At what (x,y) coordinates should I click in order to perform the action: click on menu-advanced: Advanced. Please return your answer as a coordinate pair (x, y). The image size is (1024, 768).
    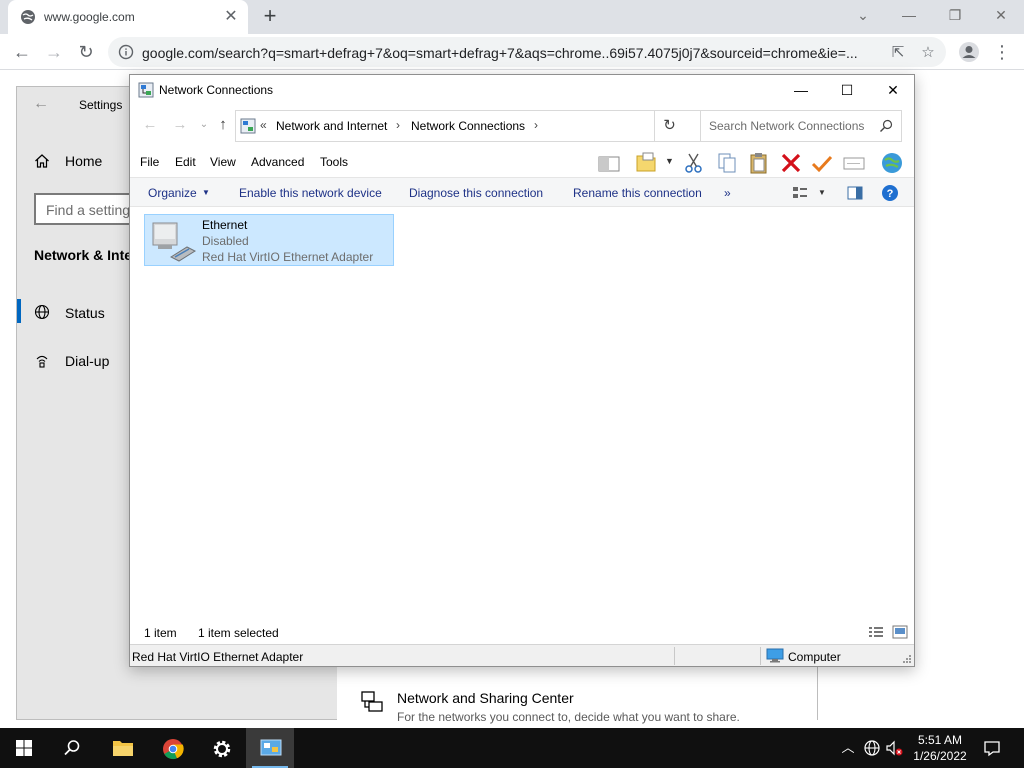
    Looking at the image, I should click on (277, 162).